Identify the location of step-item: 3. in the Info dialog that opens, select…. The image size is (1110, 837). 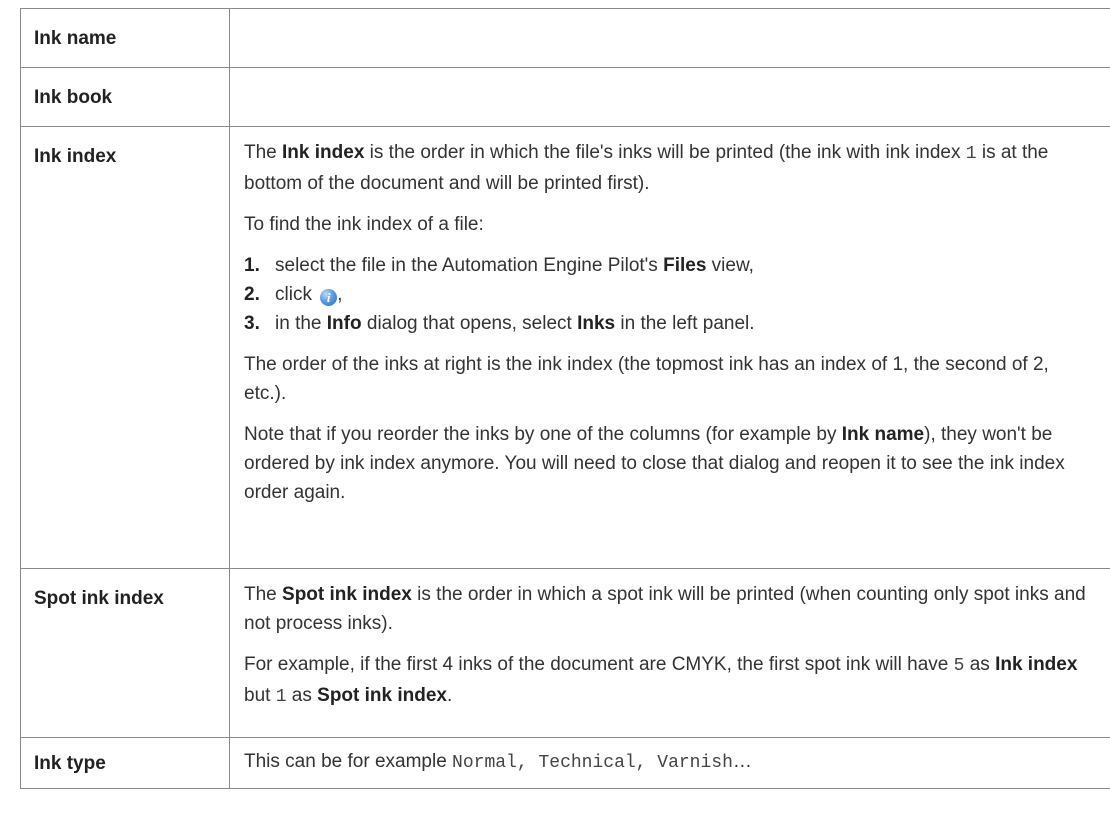
(499, 323).